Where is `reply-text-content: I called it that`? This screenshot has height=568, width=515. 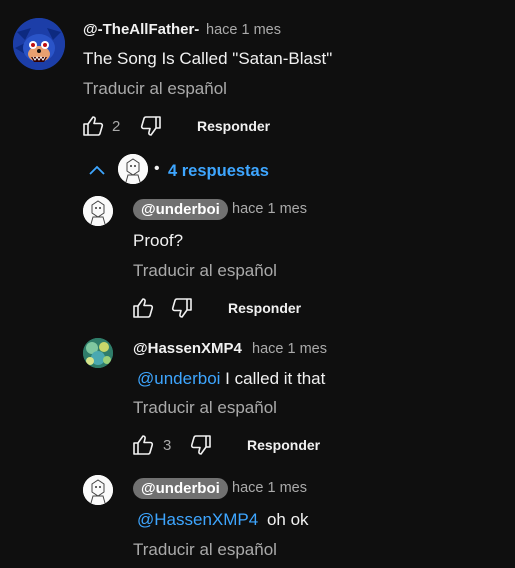
reply-text-content: I called it that is located at coordinates (275, 378).